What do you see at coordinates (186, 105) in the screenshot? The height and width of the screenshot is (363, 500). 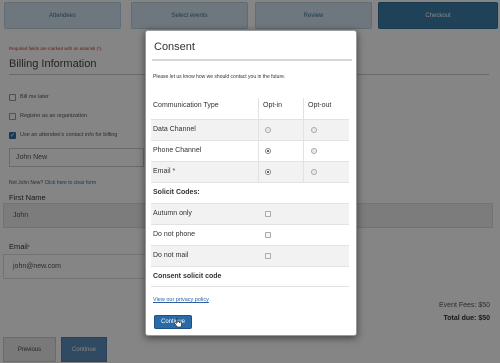 I see `header-communication-type: Communication Type` at bounding box center [186, 105].